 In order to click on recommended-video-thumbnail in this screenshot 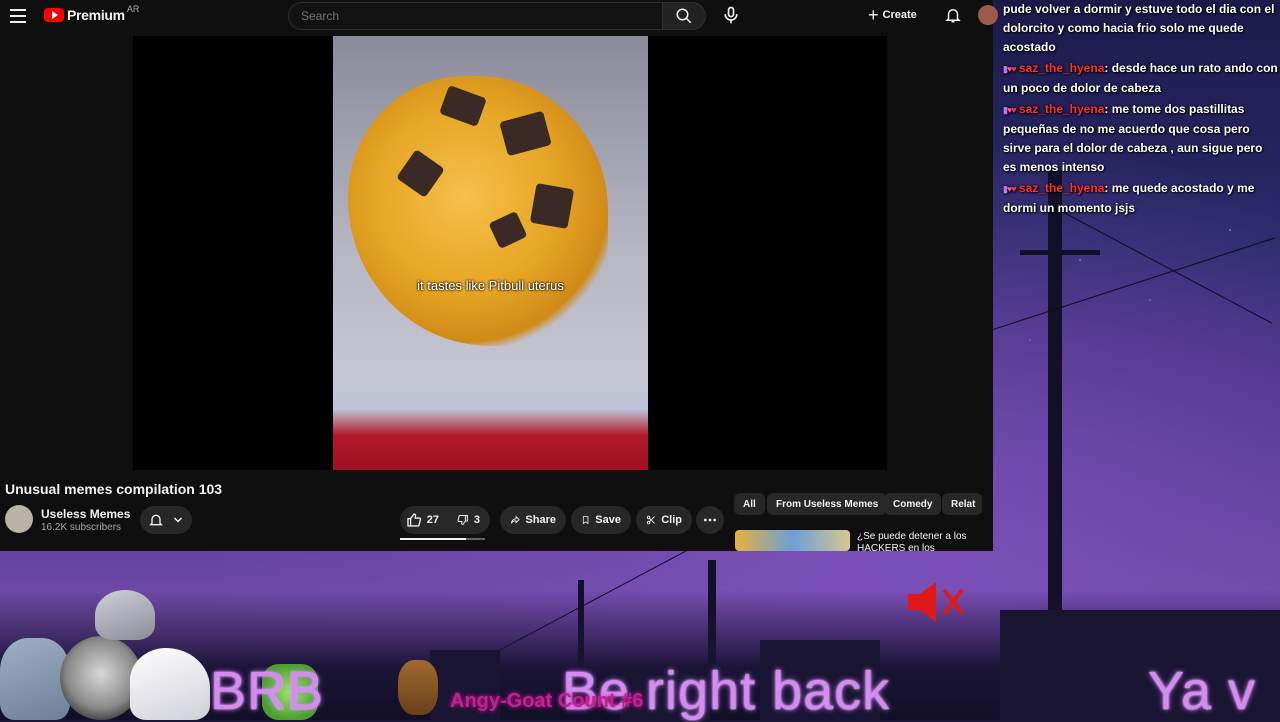, I will do `click(792, 540)`.